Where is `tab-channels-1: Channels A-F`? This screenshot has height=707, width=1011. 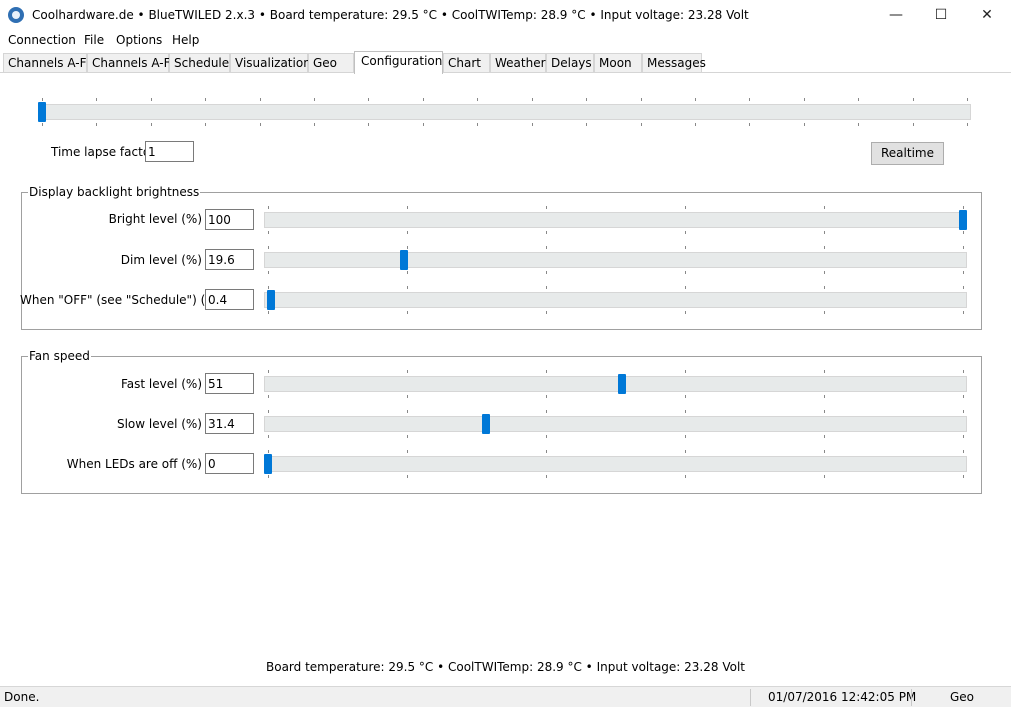
tab-channels-1: Channels A-F is located at coordinates (45, 63).